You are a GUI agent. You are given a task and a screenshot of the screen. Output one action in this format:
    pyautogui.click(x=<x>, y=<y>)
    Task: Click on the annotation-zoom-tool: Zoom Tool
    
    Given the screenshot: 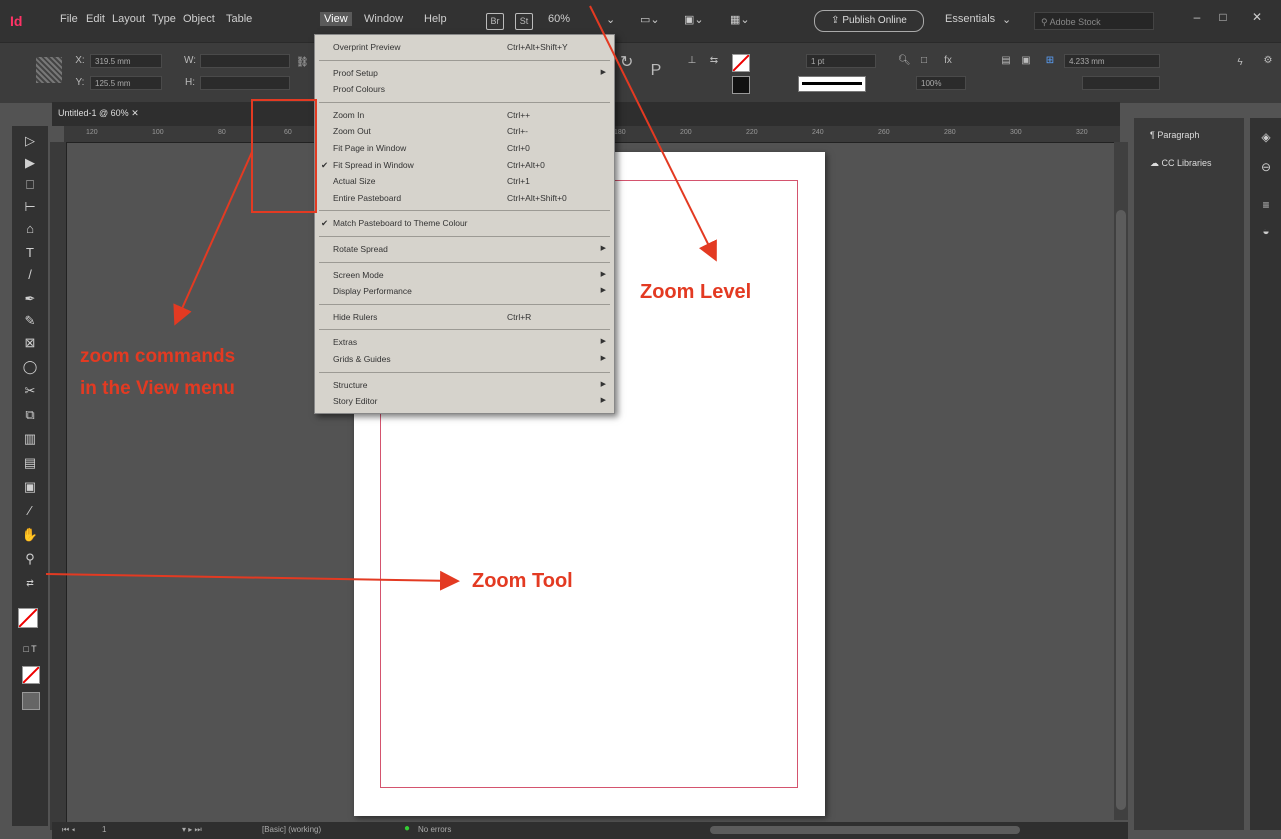 What is the action you would take?
    pyautogui.click(x=522, y=581)
    